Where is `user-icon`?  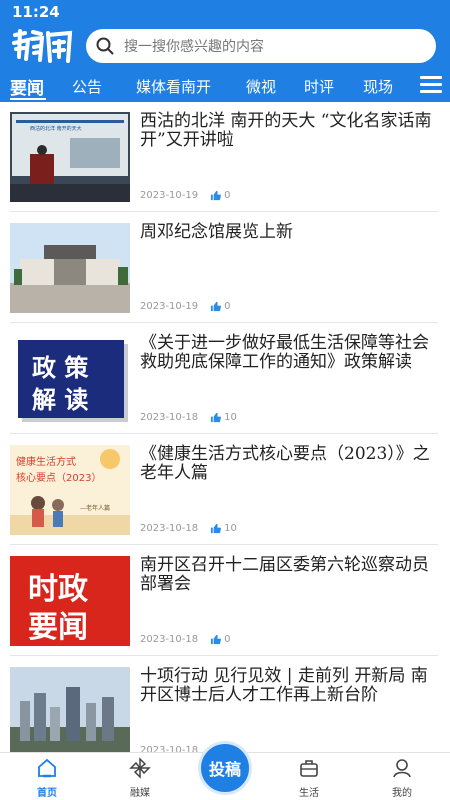 user-icon is located at coordinates (402, 768).